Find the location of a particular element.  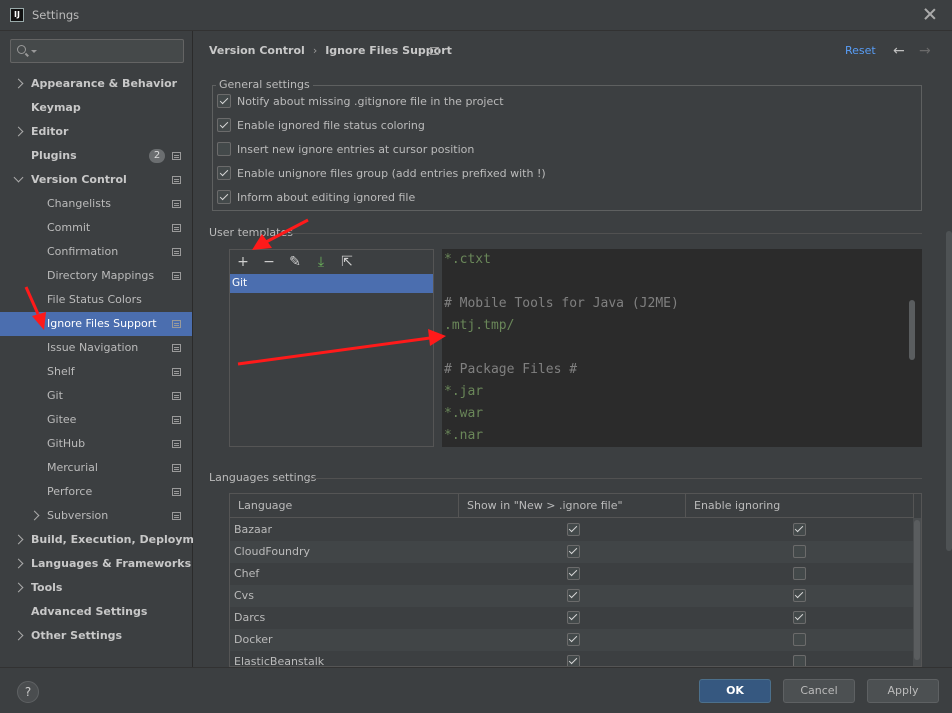

export-icon: ⇱ is located at coordinates (347, 262).